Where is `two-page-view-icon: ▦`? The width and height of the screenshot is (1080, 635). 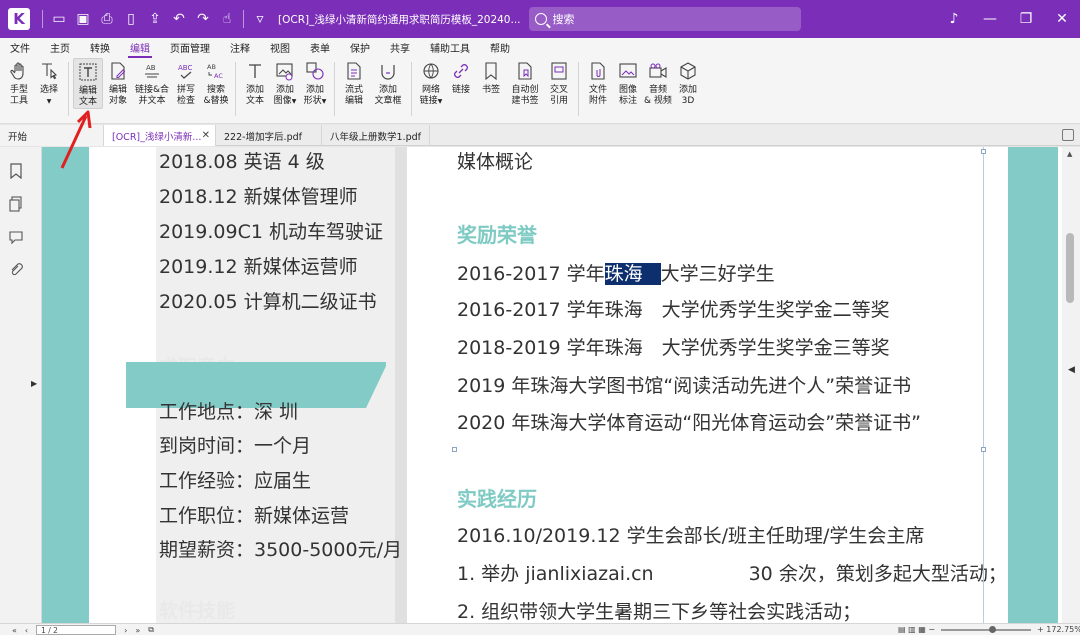 two-page-view-icon: ▦ is located at coordinates (922, 629).